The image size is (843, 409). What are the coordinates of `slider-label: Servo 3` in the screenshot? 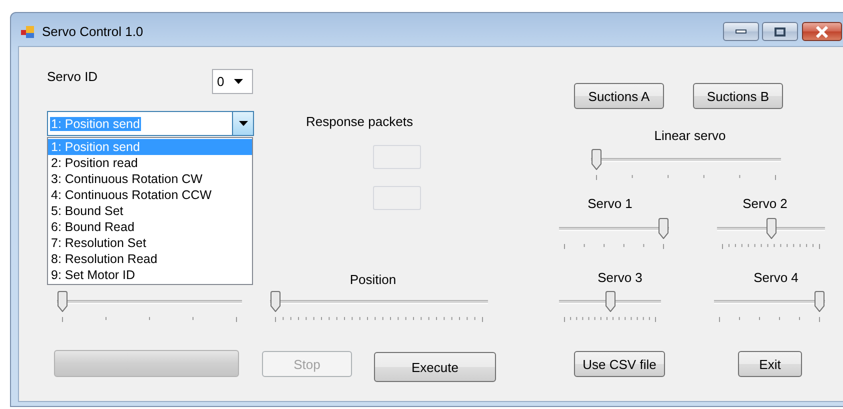 It's located at (620, 277).